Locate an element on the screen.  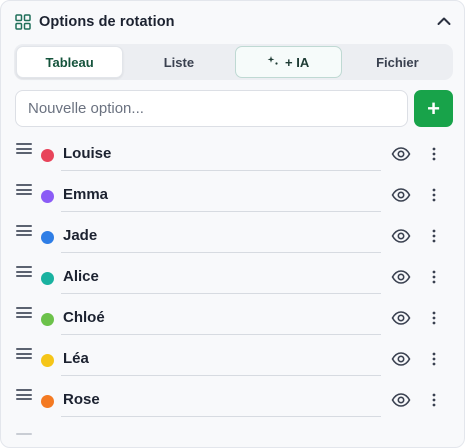
plus-icon: + is located at coordinates (433, 108).